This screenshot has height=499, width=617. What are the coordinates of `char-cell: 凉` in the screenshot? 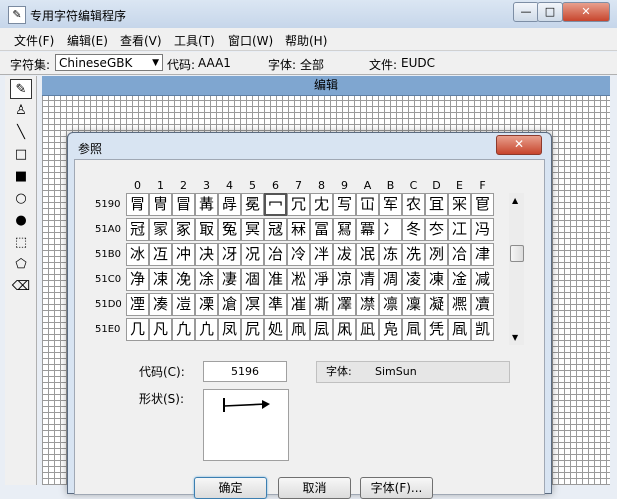 It's located at (344, 279).